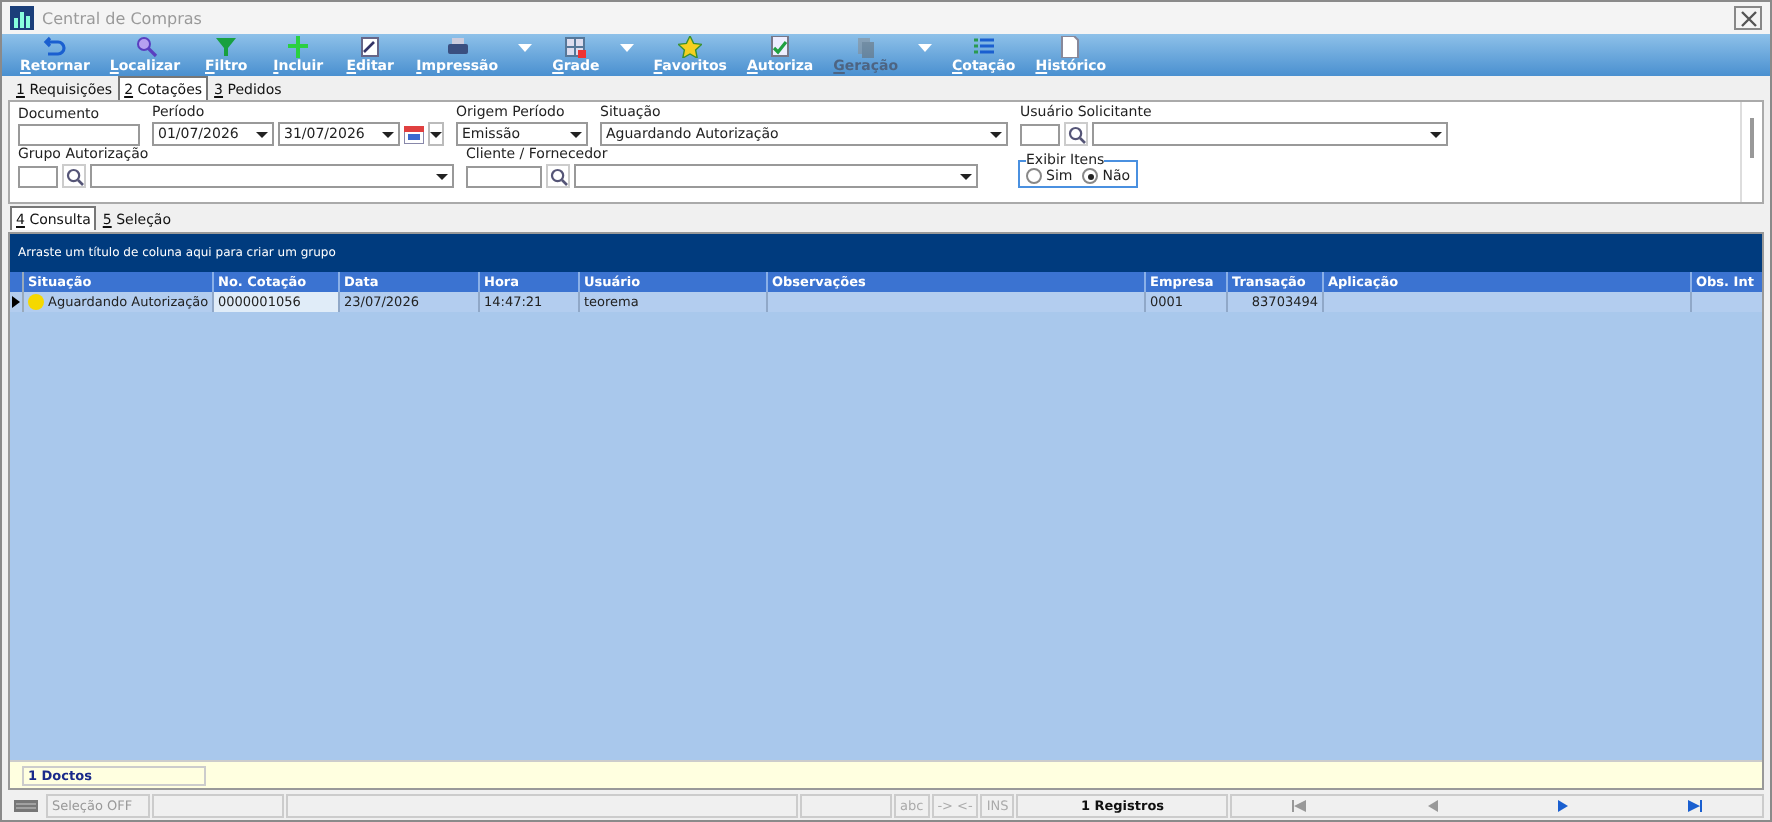 The height and width of the screenshot is (822, 1772). What do you see at coordinates (16, 302) in the screenshot?
I see `row-pointer-icon` at bounding box center [16, 302].